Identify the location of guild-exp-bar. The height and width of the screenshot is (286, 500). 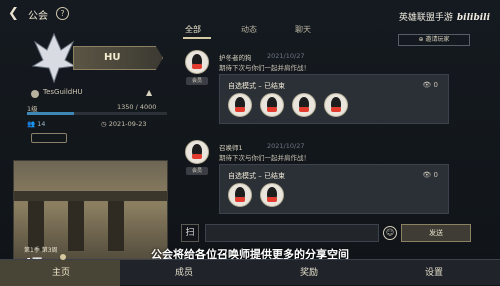
(97, 113).